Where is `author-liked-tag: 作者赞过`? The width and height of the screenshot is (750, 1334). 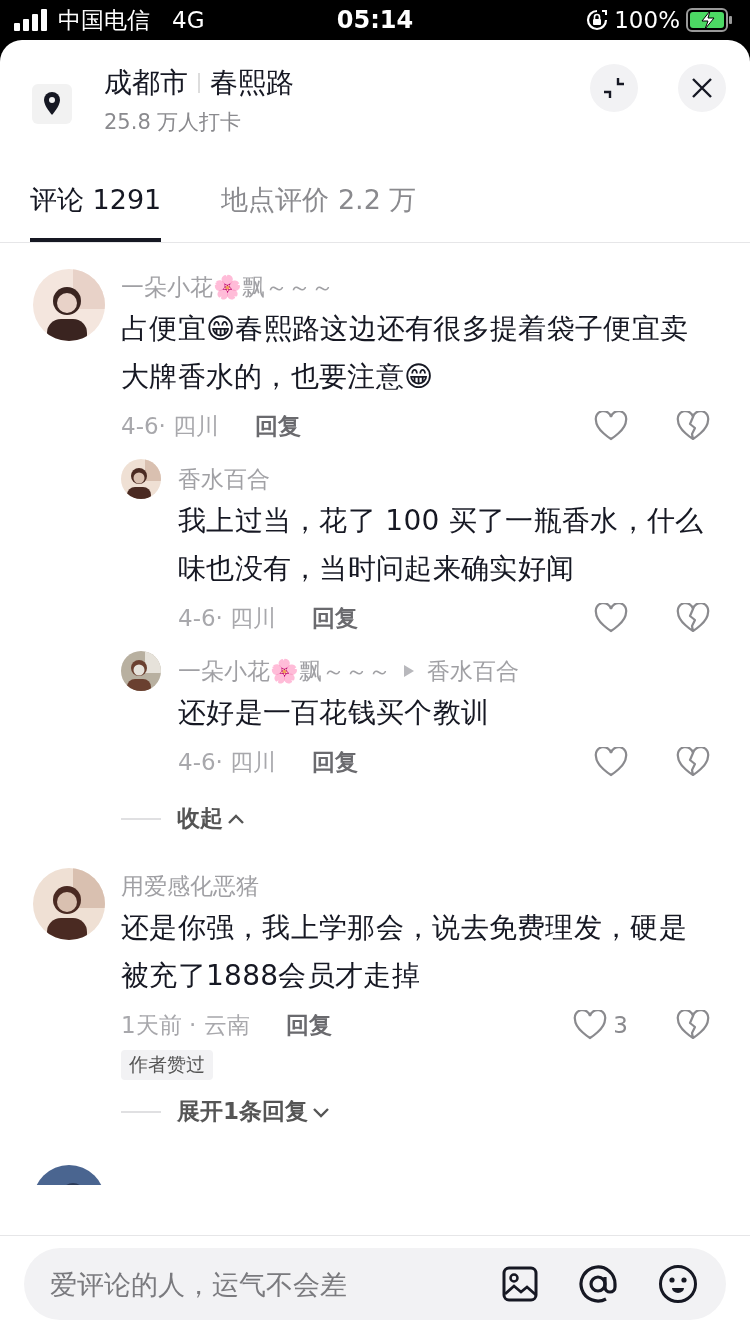 author-liked-tag: 作者赞过 is located at coordinates (167, 1065).